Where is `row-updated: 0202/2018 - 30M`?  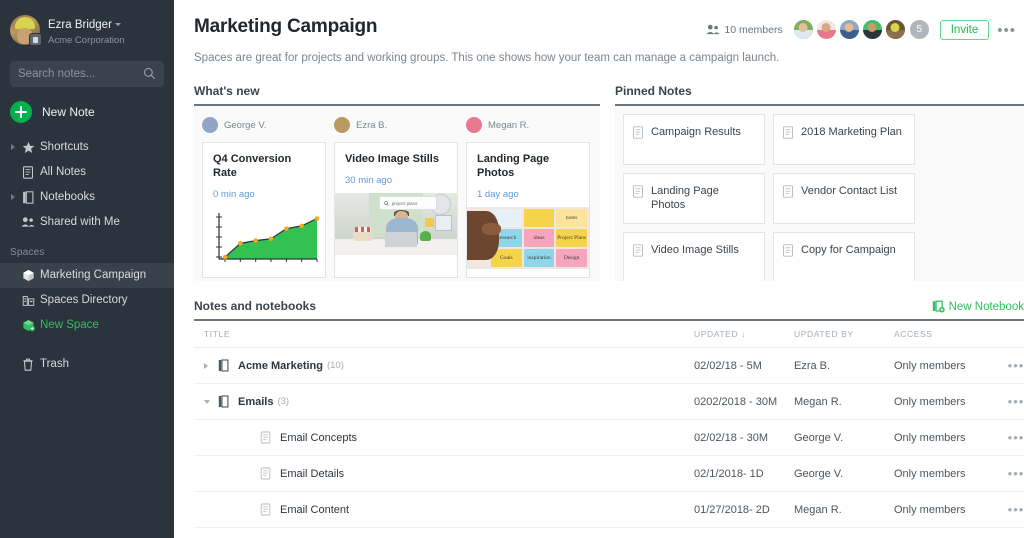 row-updated: 0202/2018 - 30M is located at coordinates (744, 401).